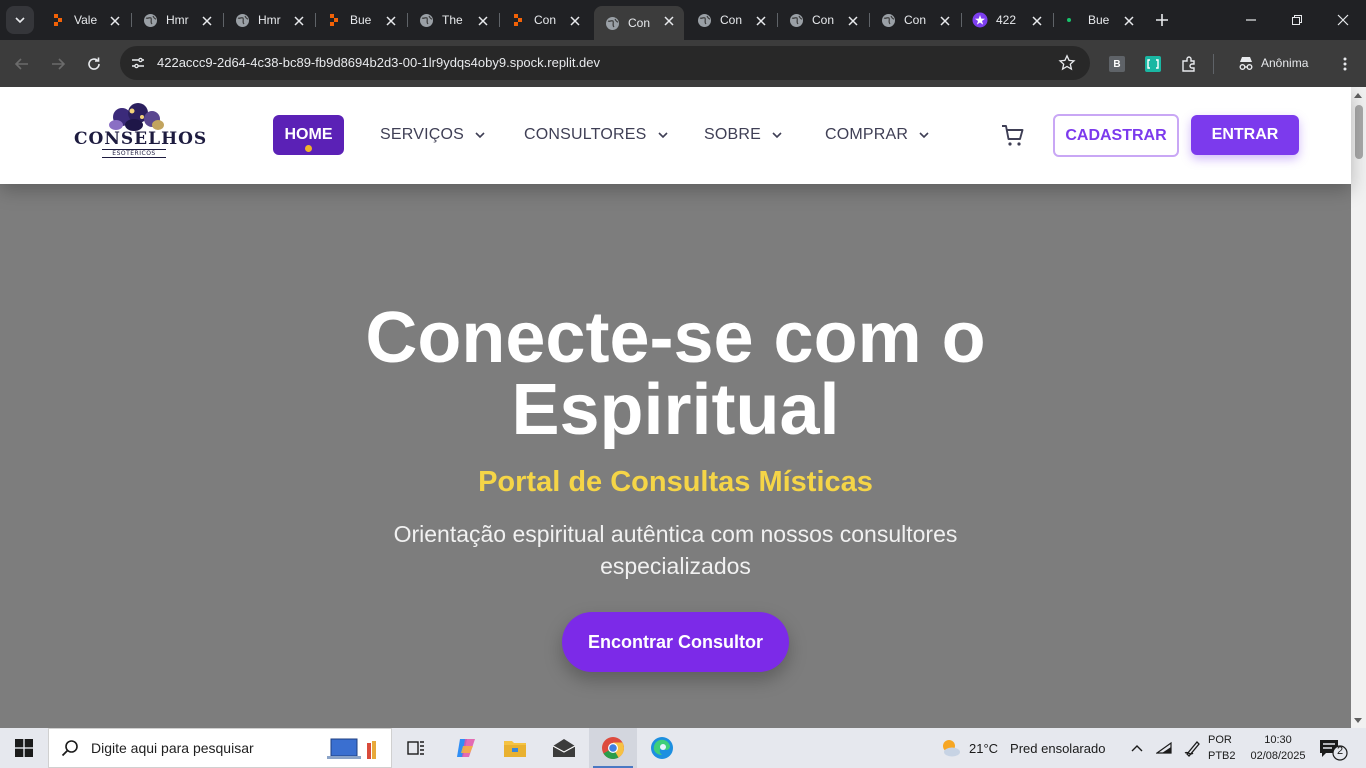  Describe the element at coordinates (85, 20) in the screenshot. I see `browser-tab: Vale` at that location.